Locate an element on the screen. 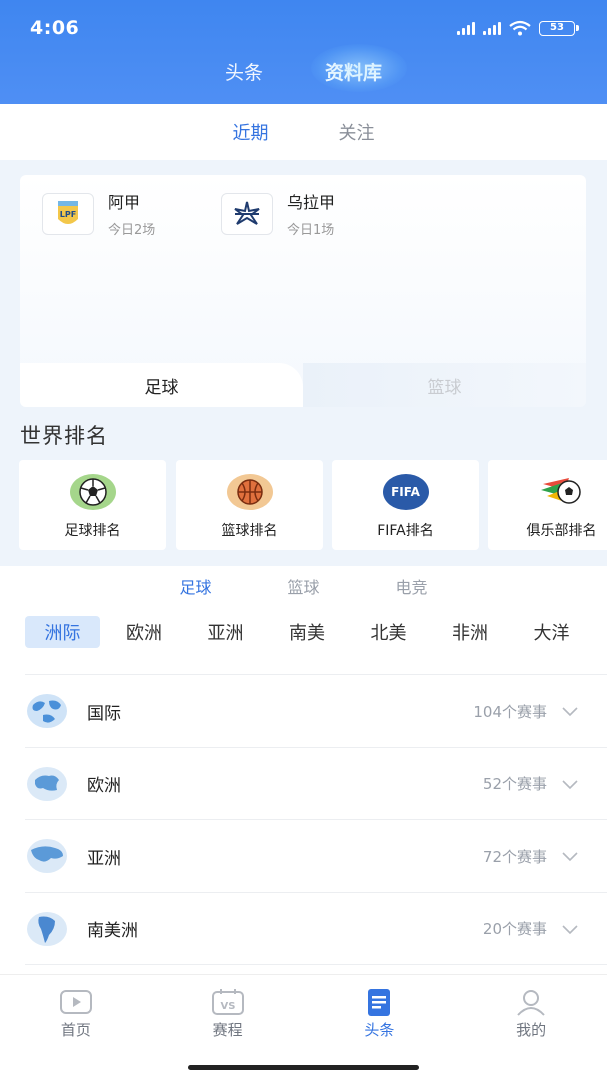  ranking-label: 篮球排名 is located at coordinates (249, 531).